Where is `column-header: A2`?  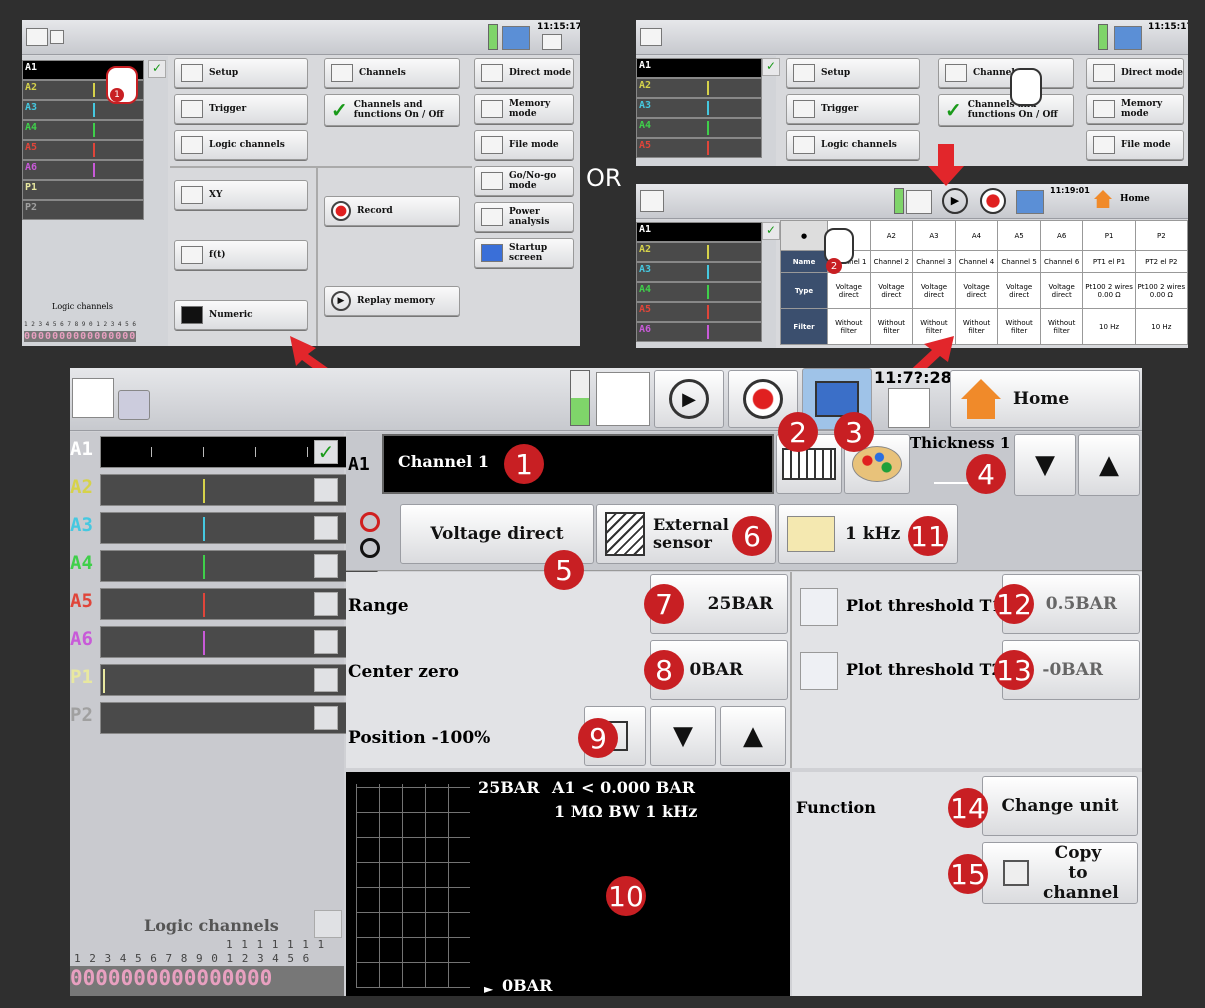 column-header: A2 is located at coordinates (891, 235).